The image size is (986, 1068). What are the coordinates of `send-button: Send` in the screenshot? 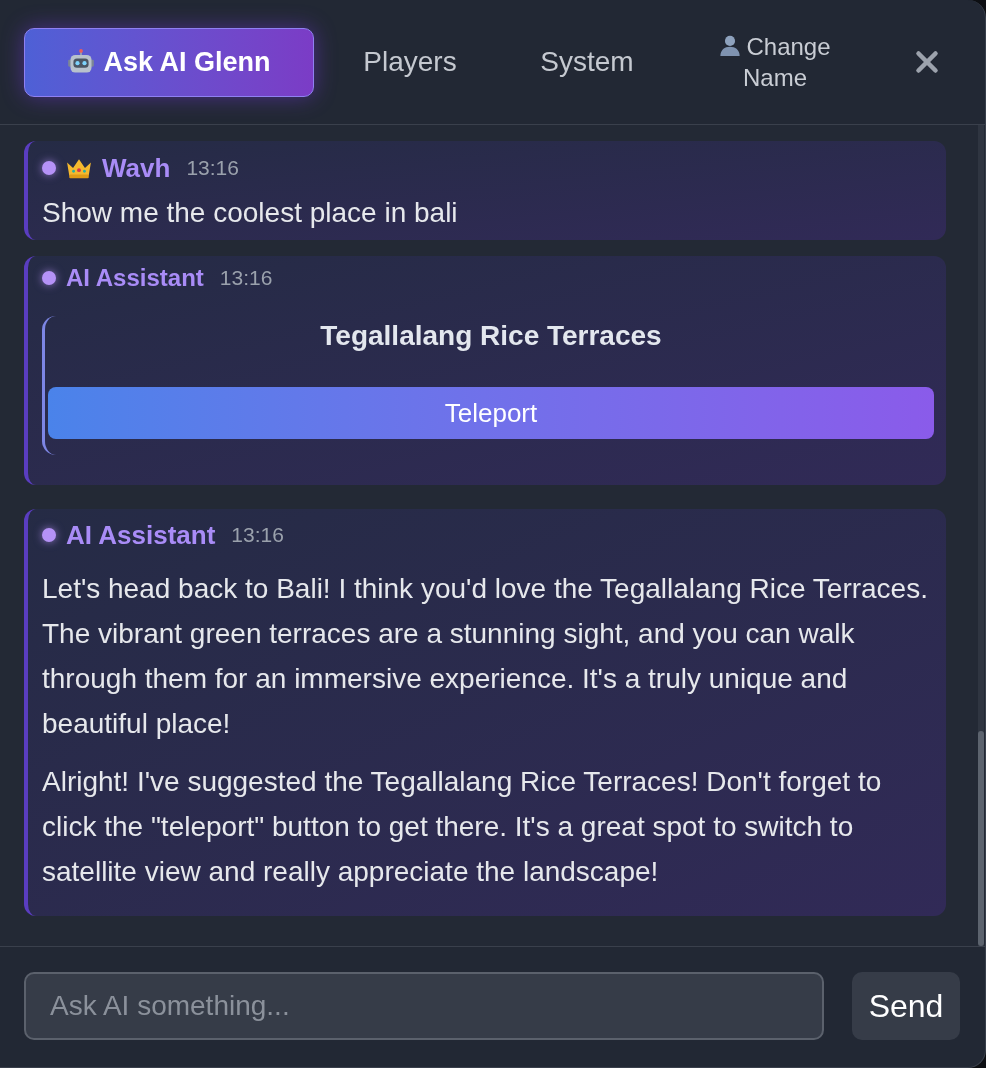 It's located at (906, 1006).